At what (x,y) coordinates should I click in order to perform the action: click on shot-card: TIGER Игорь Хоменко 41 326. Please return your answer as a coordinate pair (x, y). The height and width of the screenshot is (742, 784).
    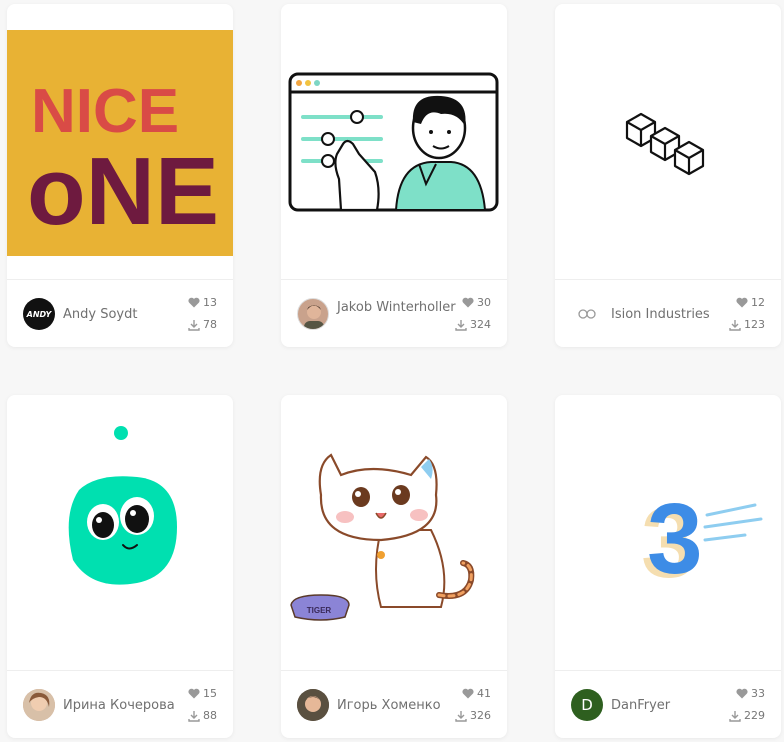
    Looking at the image, I should click on (394, 566).